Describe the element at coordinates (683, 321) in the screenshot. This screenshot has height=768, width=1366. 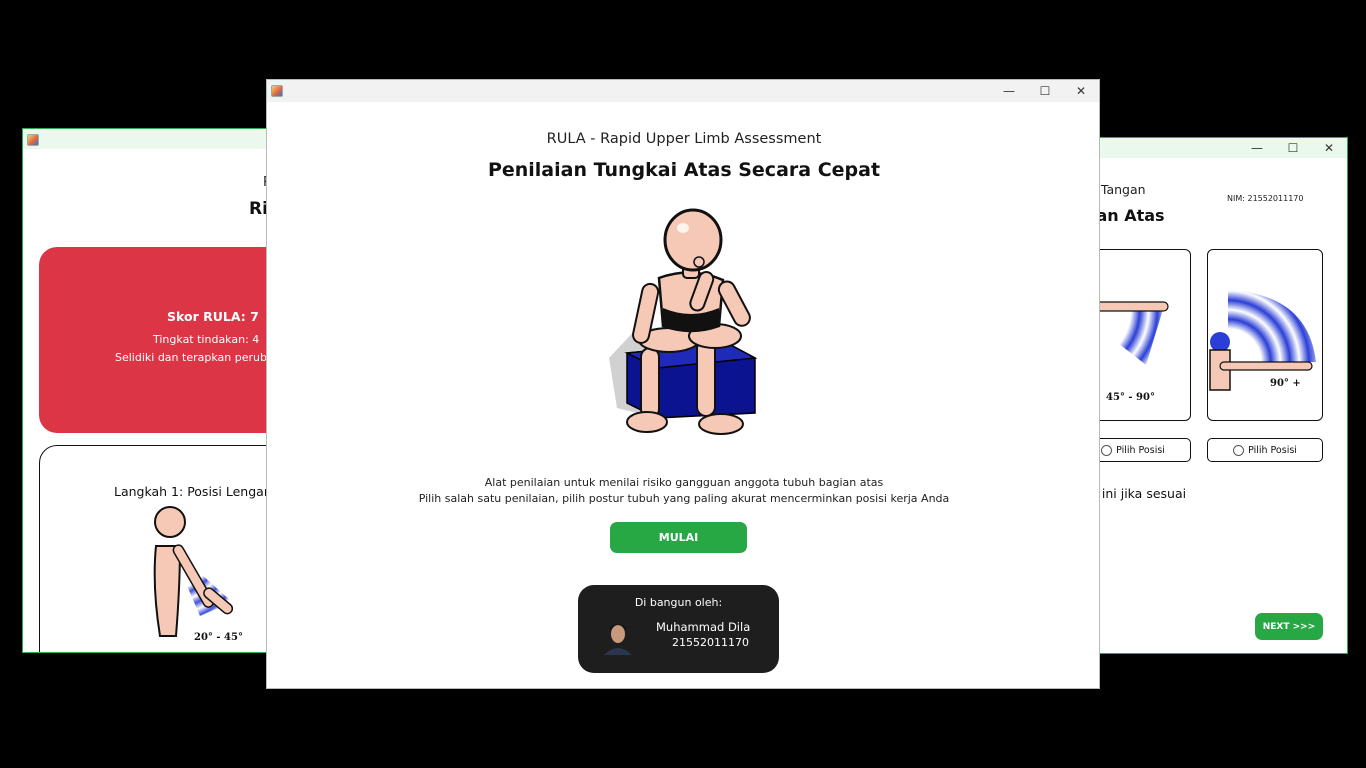
I see `seated-mannequin-image` at that location.